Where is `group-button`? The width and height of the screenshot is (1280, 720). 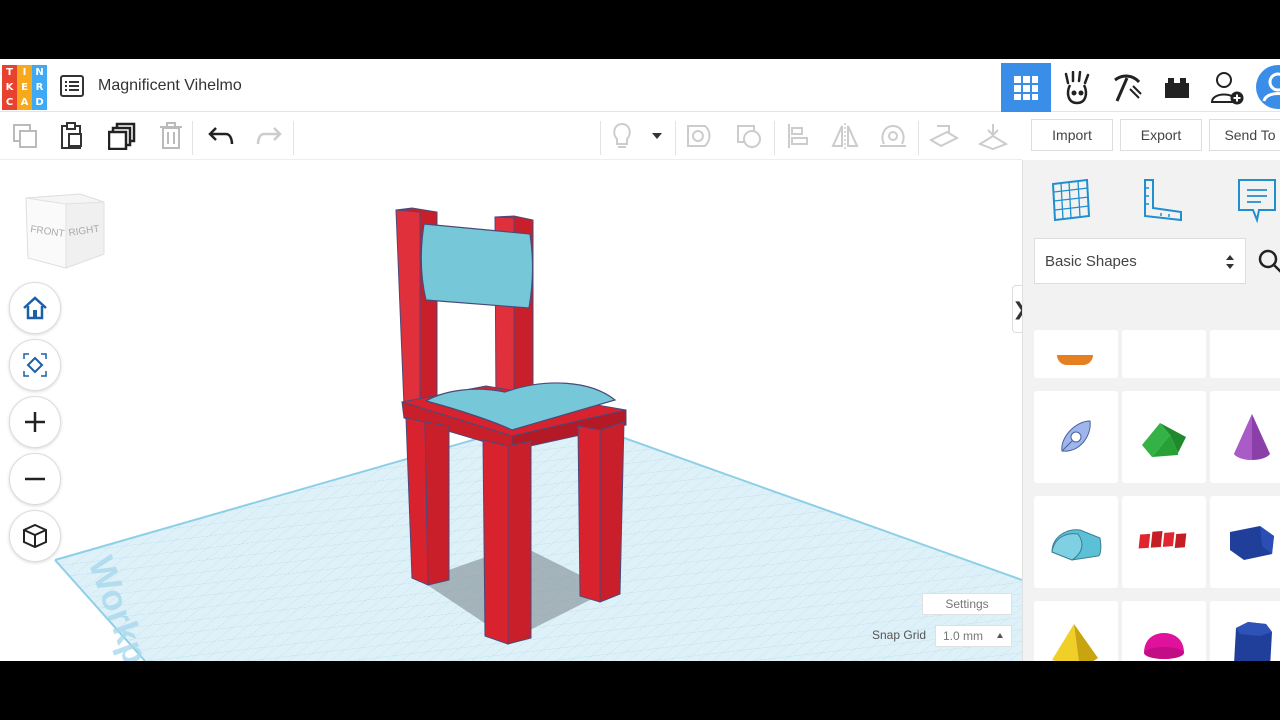 group-button is located at coordinates (699, 136).